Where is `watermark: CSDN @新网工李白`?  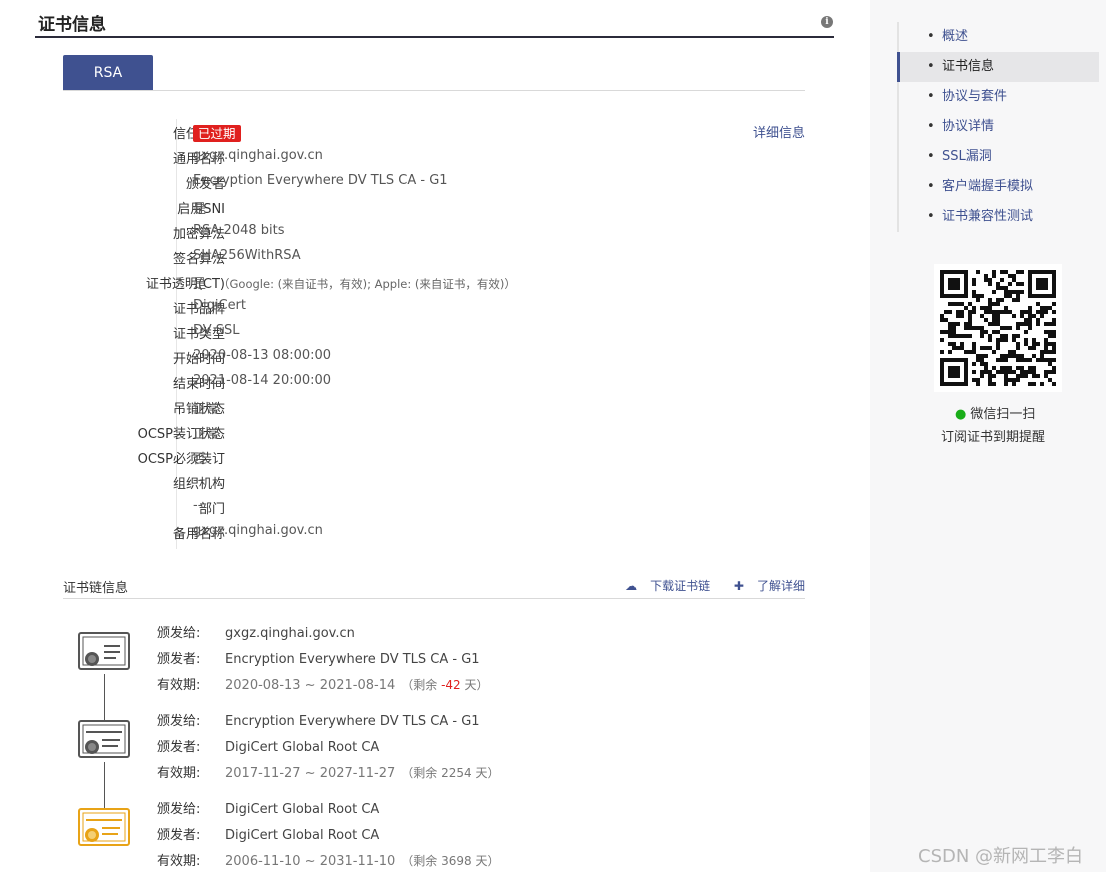
watermark: CSDN @新网工李白 is located at coordinates (1001, 856).